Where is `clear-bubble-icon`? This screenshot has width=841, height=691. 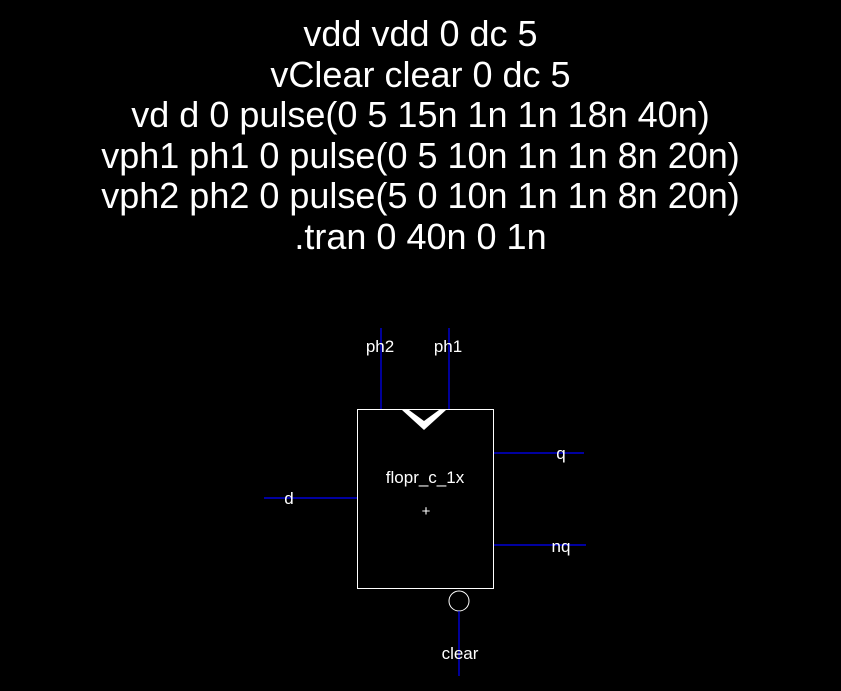
clear-bubble-icon is located at coordinates (459, 601).